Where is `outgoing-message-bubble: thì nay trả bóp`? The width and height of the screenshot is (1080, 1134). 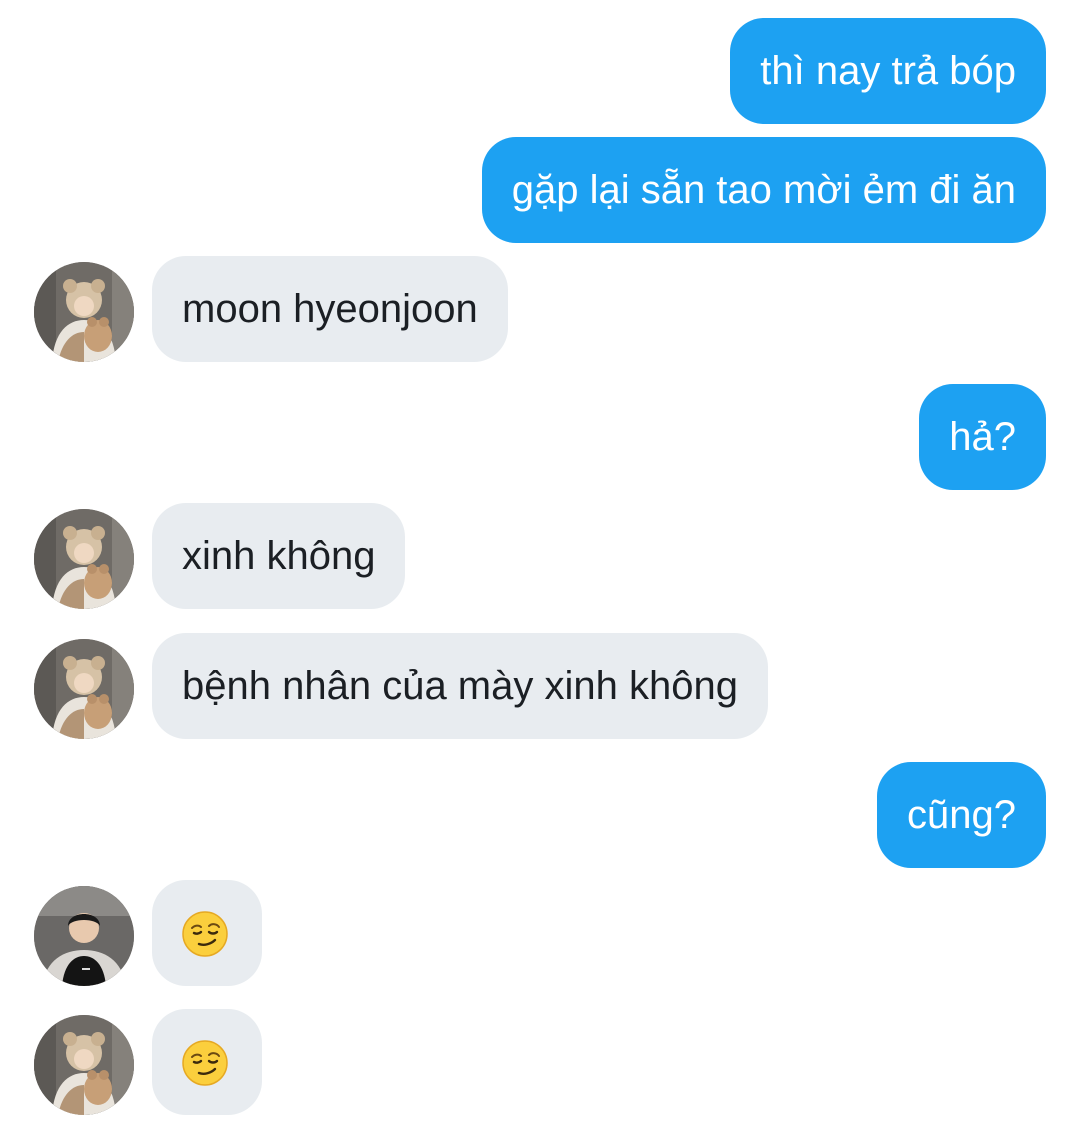
outgoing-message-bubble: thì nay trả bóp is located at coordinates (888, 71).